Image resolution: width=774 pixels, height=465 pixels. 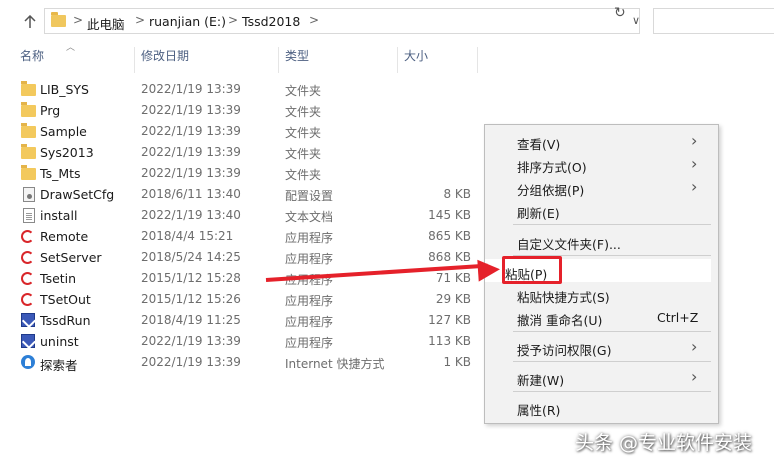 What do you see at coordinates (77, 194) in the screenshot?
I see `file-name: DrawSetCfg` at bounding box center [77, 194].